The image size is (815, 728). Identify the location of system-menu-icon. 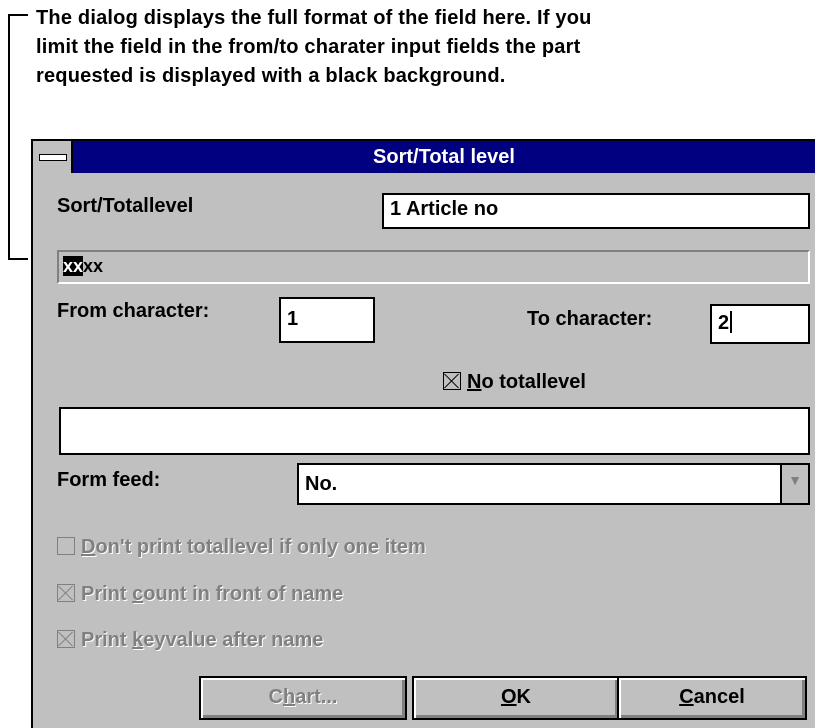
(53, 157).